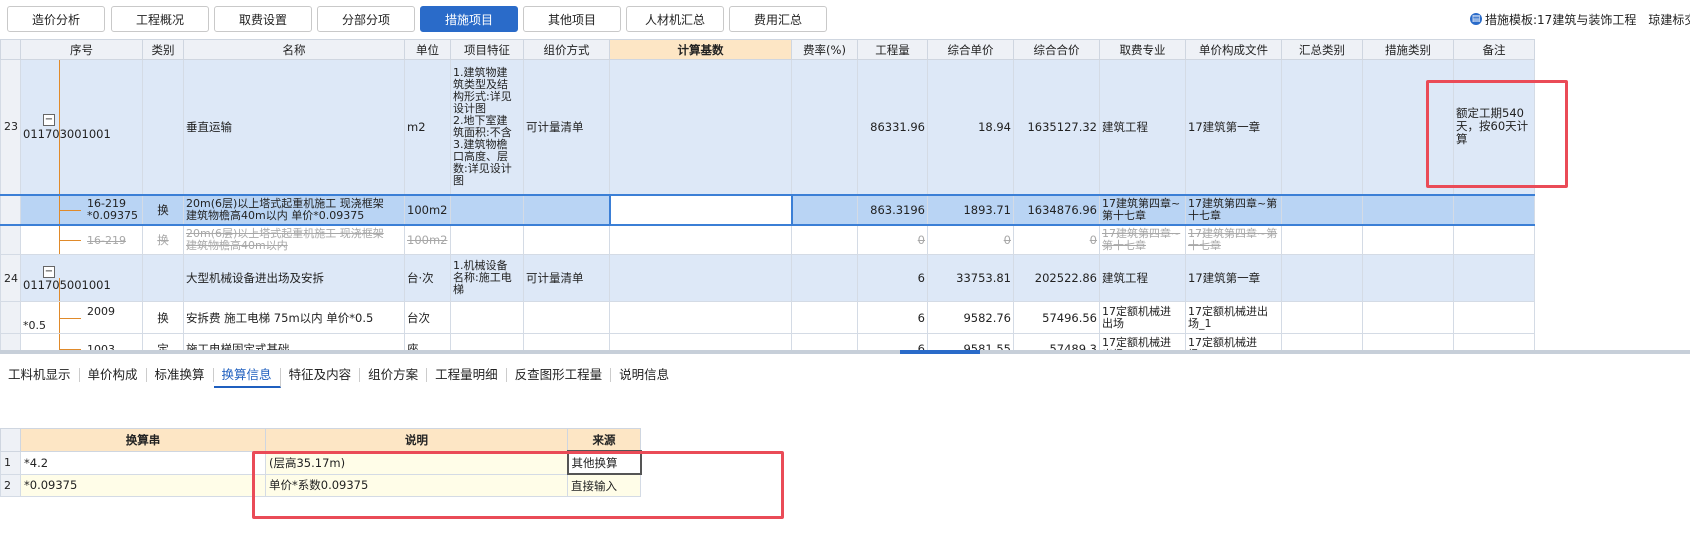 The width and height of the screenshot is (1690, 538). Describe the element at coordinates (163, 317) in the screenshot. I see `type-cell: 换` at that location.